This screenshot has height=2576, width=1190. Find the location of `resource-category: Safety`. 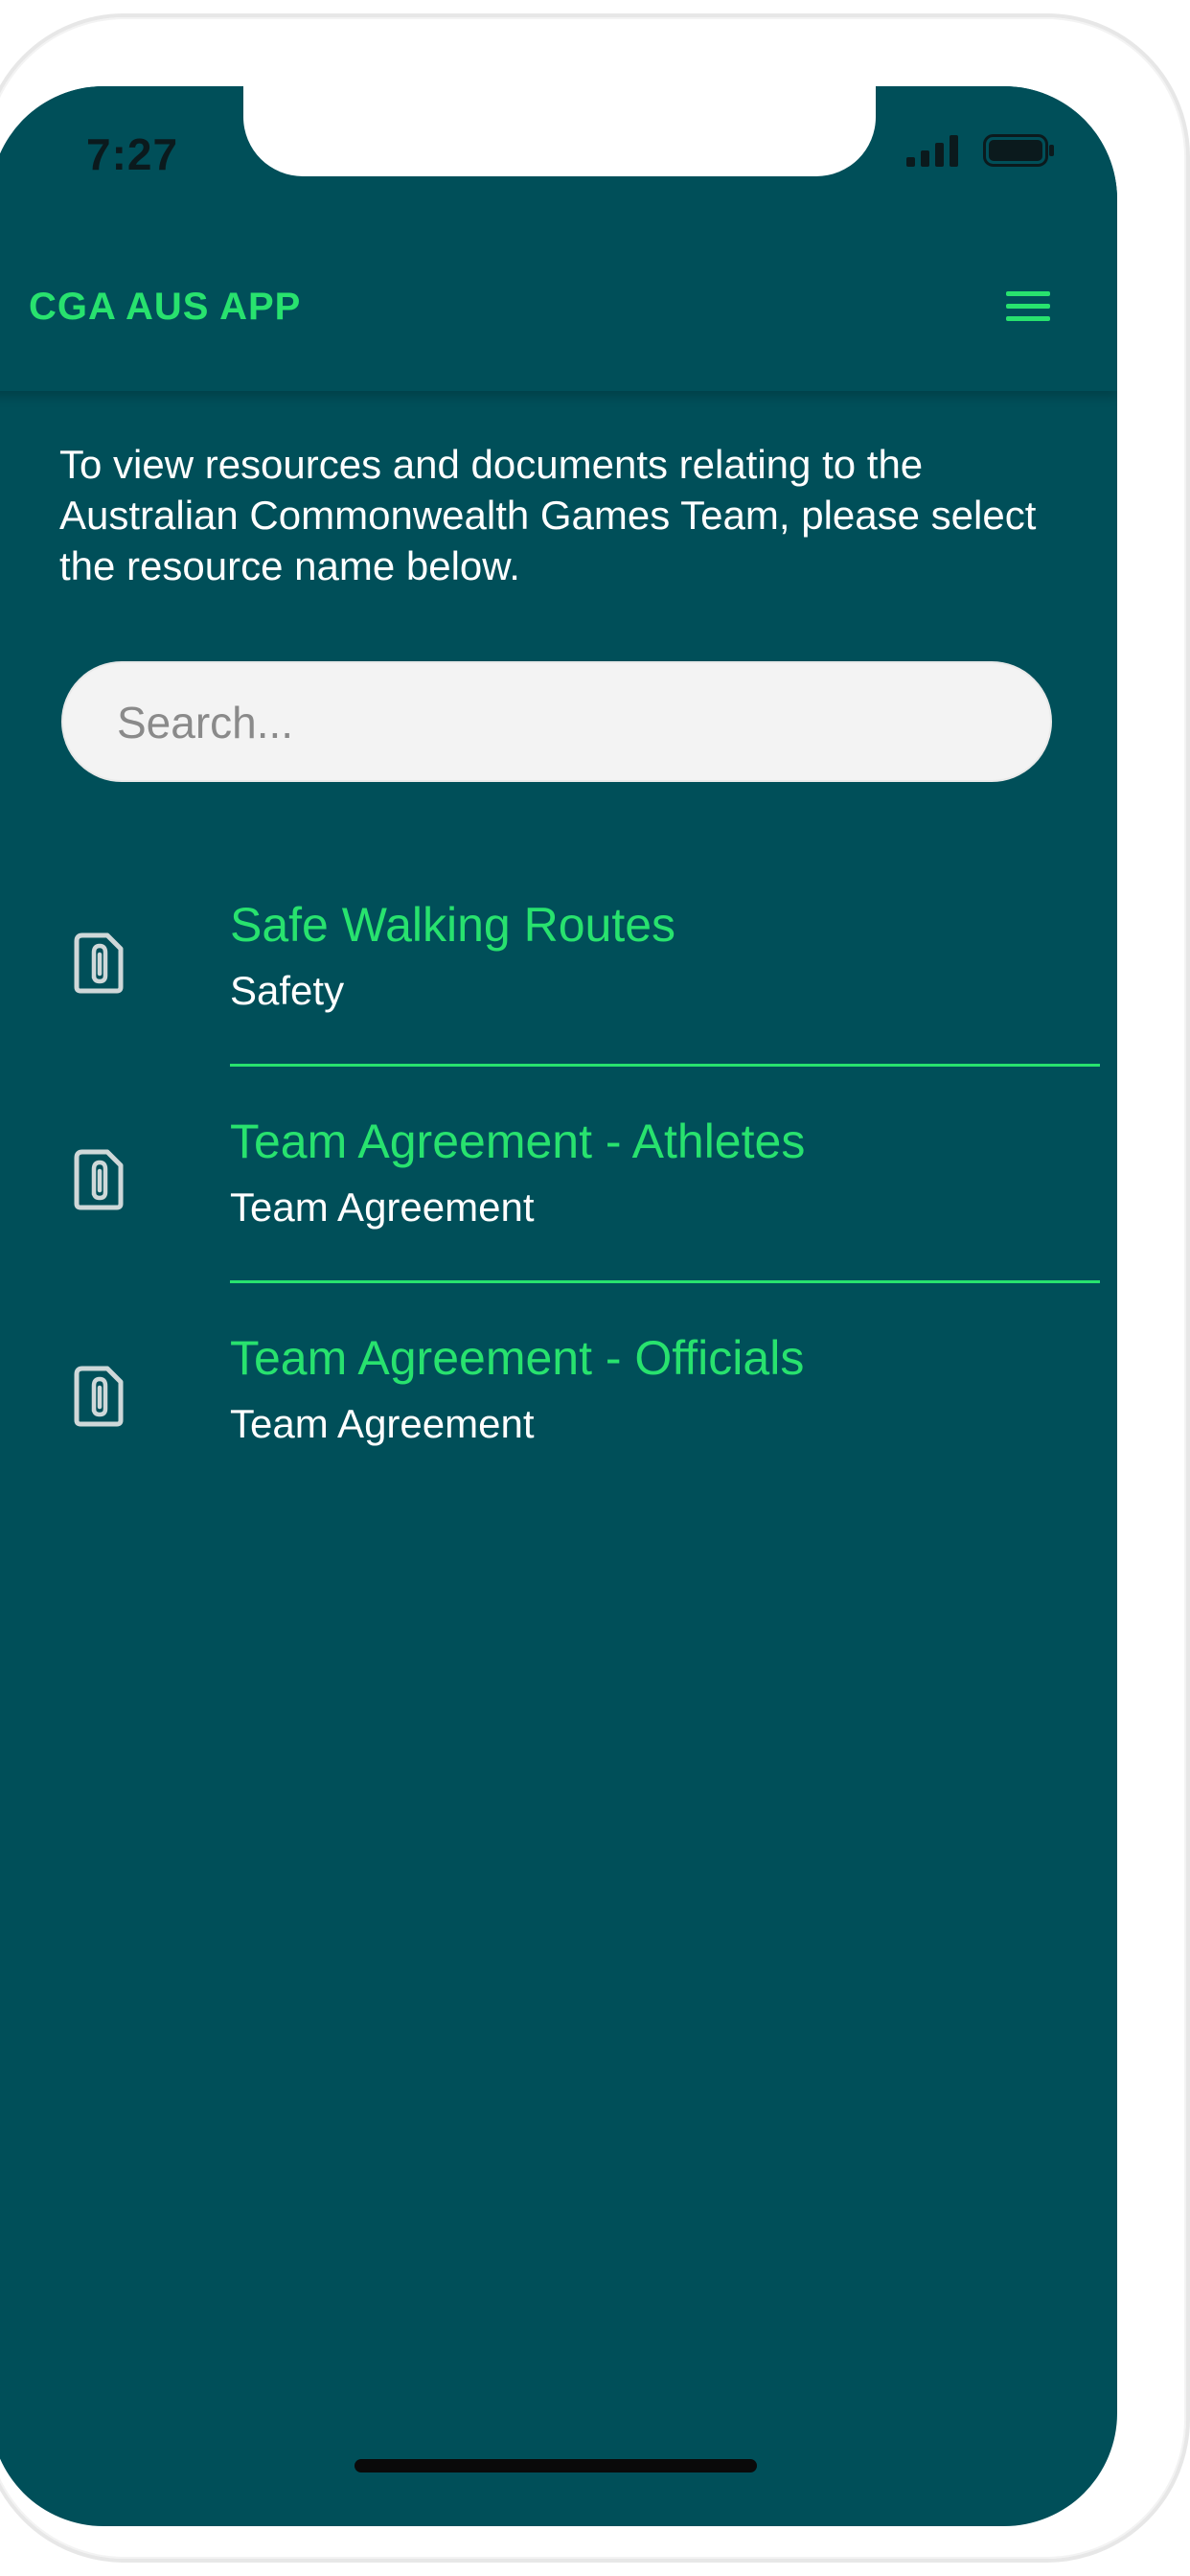

resource-category: Safety is located at coordinates (287, 990).